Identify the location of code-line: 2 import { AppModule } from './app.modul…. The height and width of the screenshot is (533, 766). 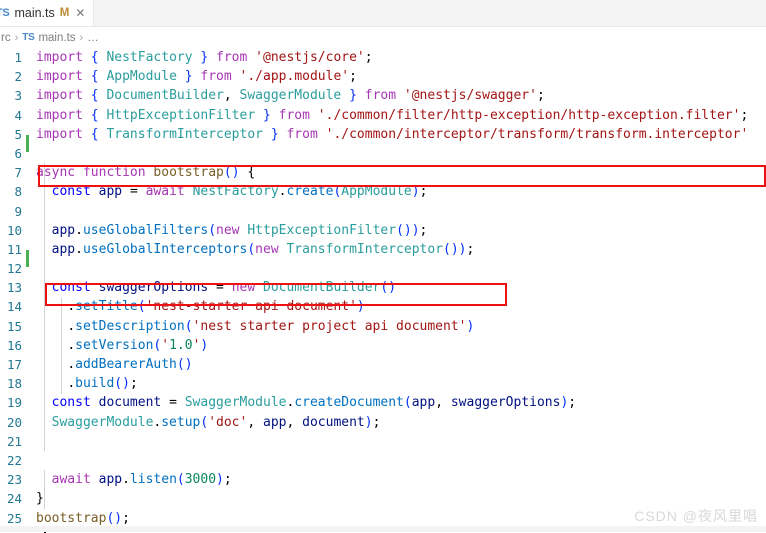
(383, 76).